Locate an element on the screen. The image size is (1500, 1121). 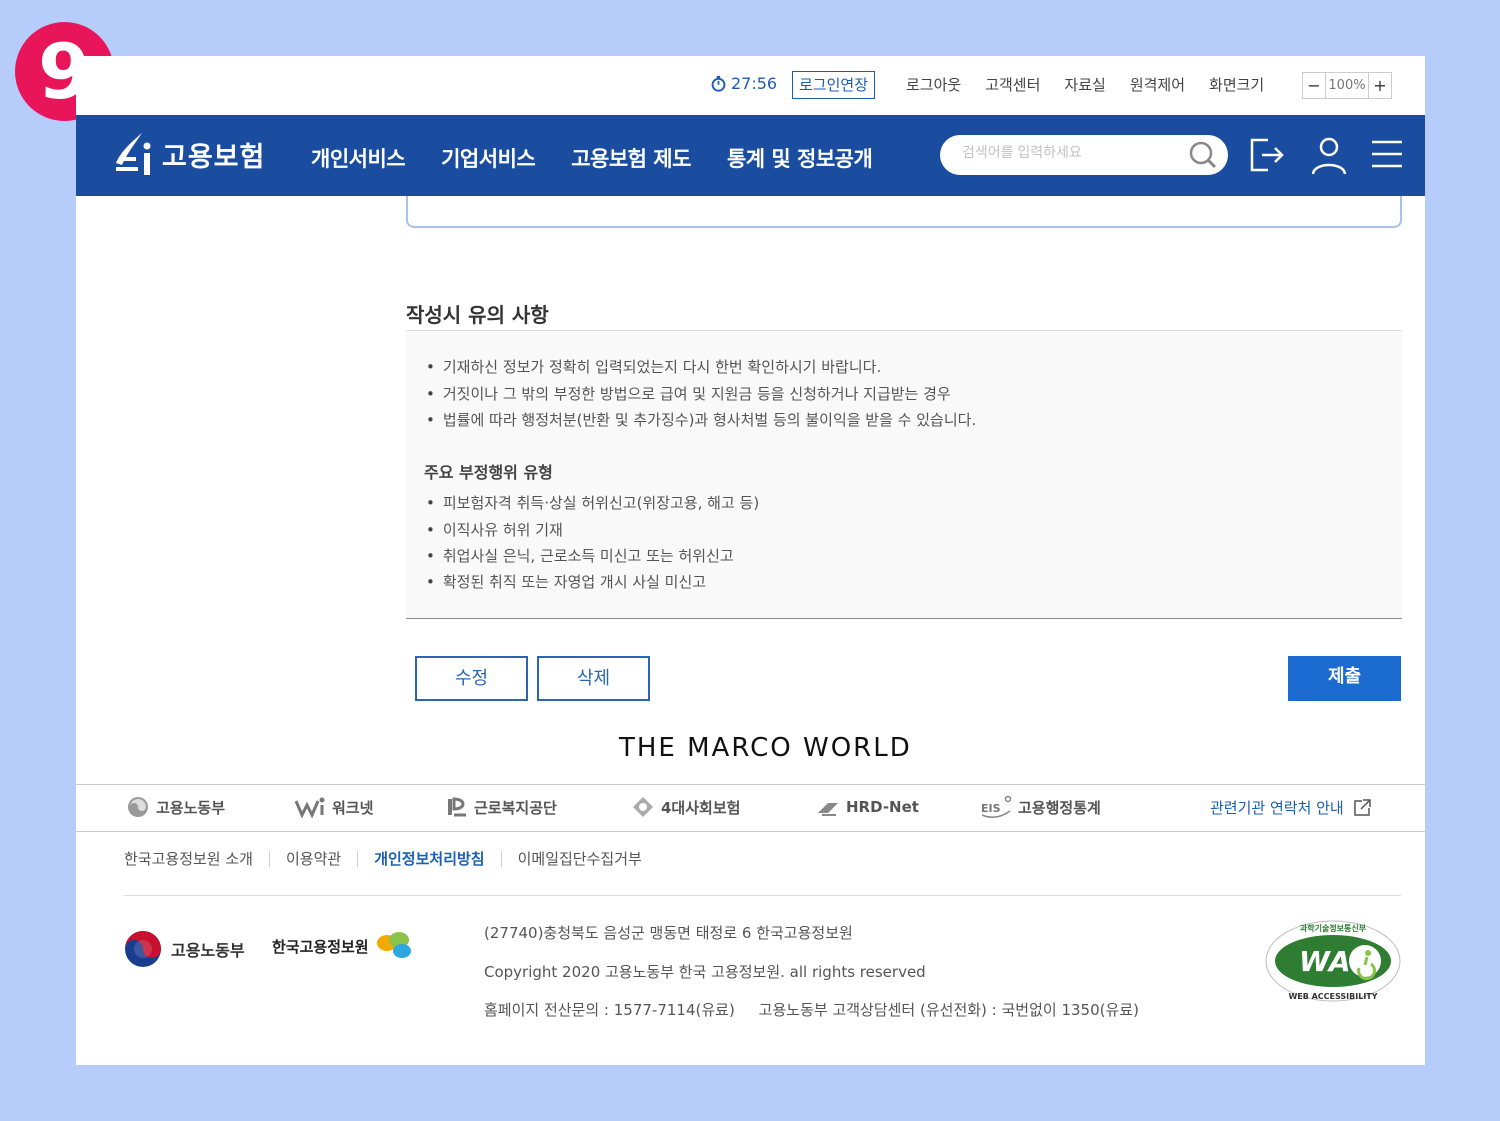
screen-size-label: 화면크기 is located at coordinates (1237, 85).